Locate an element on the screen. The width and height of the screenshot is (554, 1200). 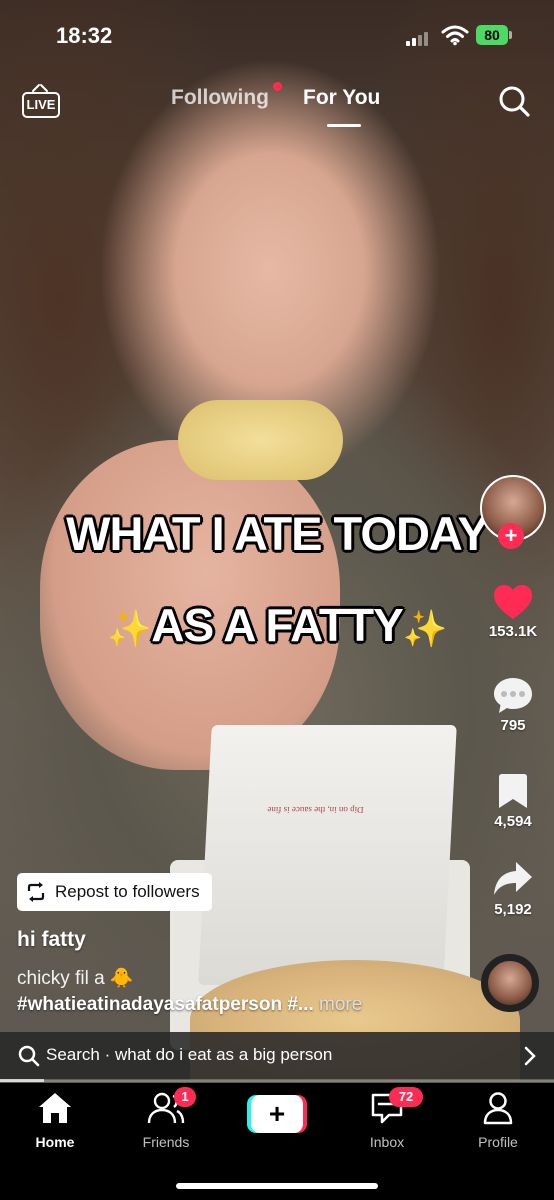
video-overlay-line2-text: AS A FATTY is located at coordinates (277, 625).